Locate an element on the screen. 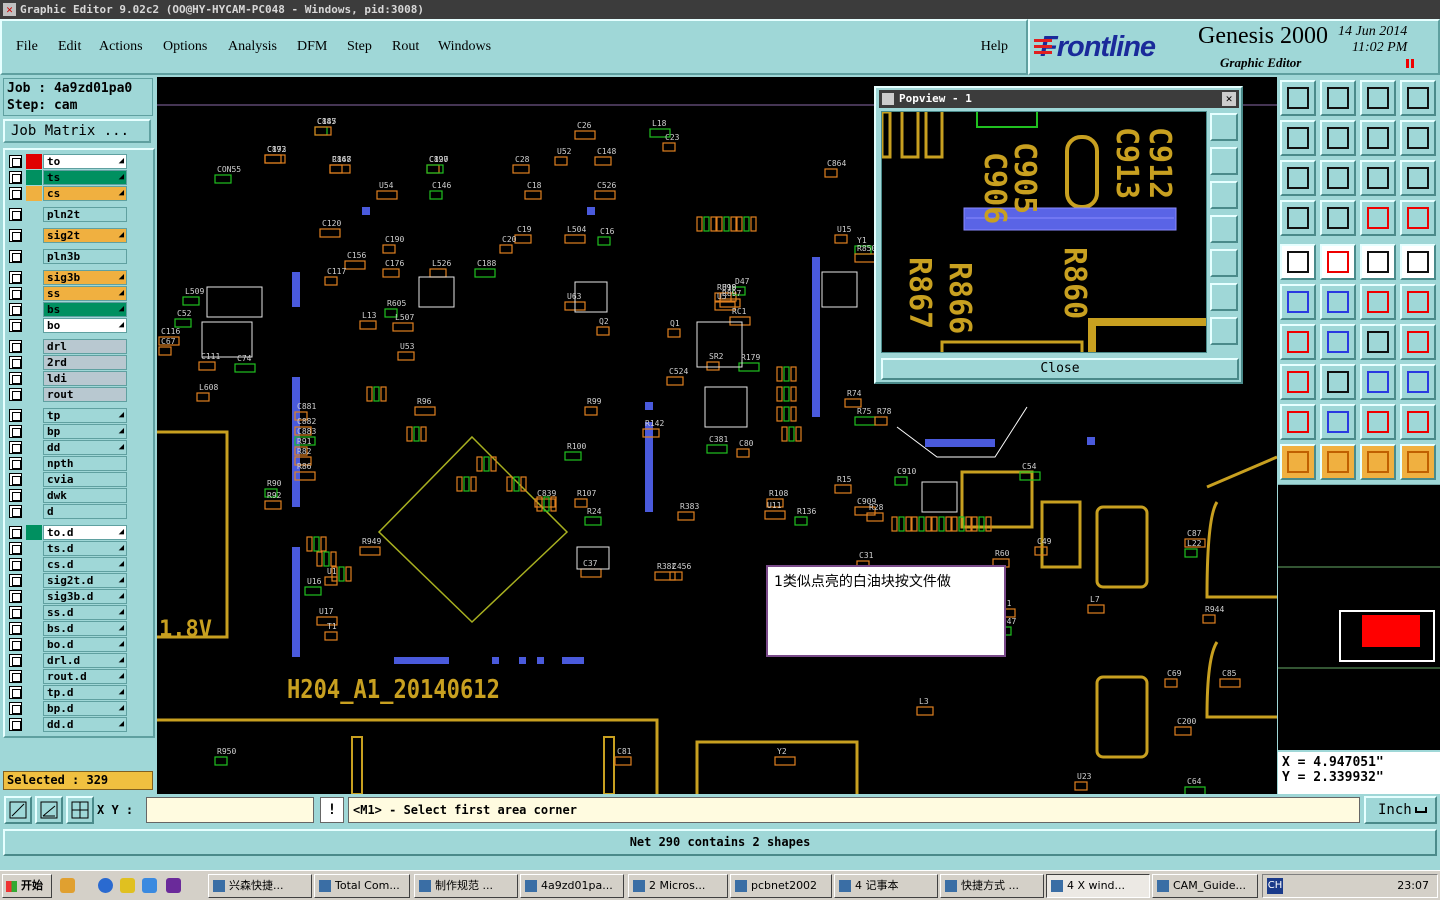 This screenshot has height=900, width=1440. layer-row-dd: dd ◢ is located at coordinates (69, 447).